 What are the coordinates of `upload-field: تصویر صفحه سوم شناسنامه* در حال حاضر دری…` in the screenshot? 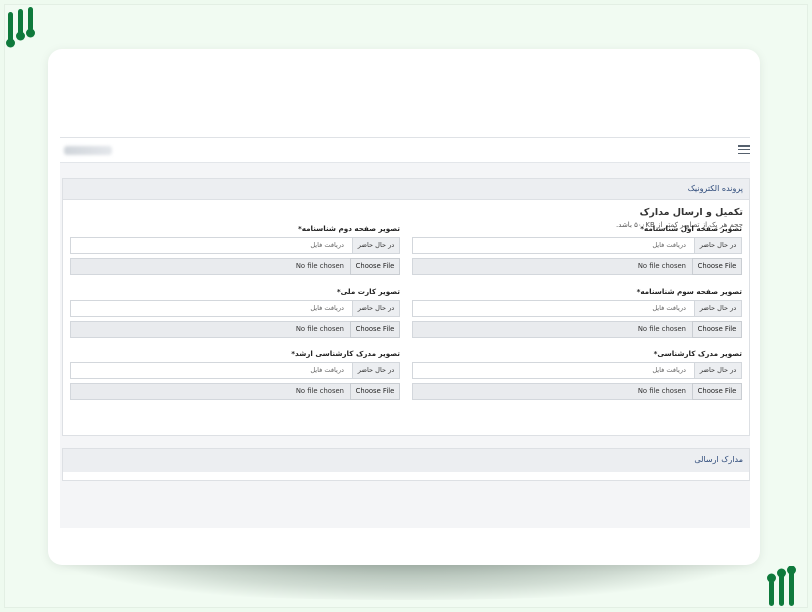 It's located at (577, 312).